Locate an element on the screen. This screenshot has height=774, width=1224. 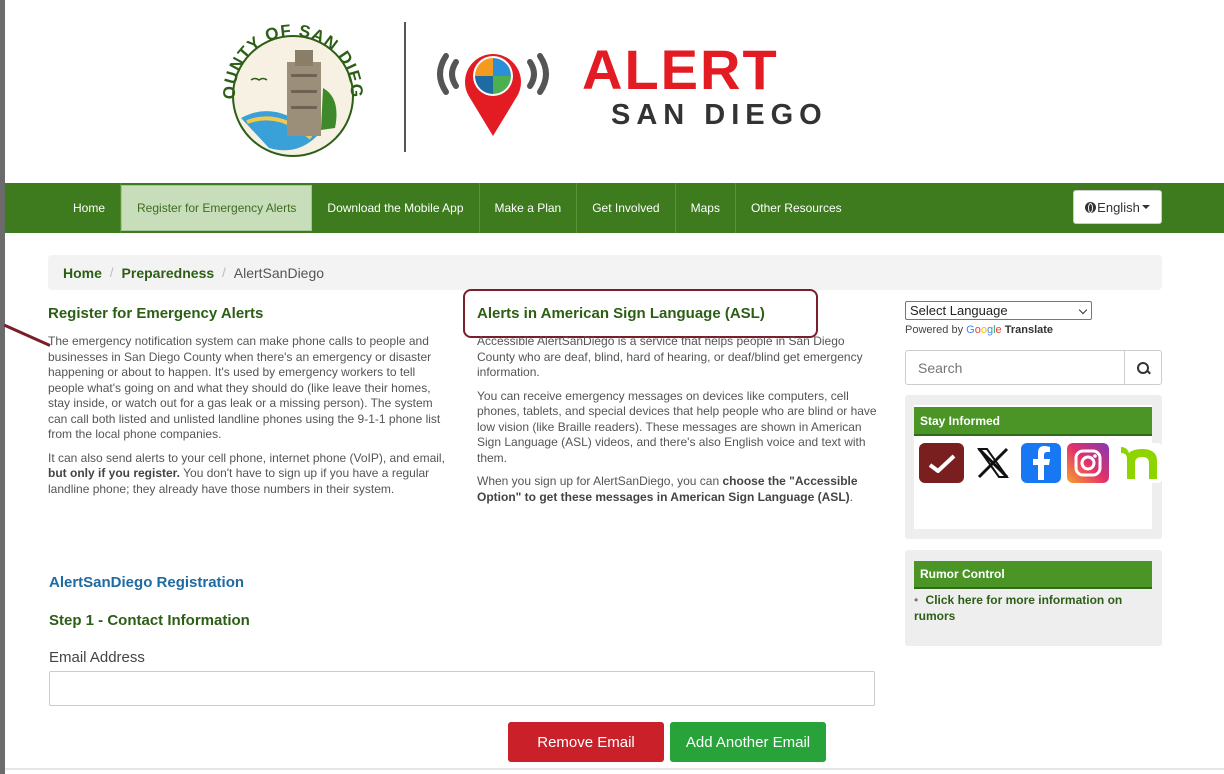
add-email-button: Add Another Email is located at coordinates (748, 742).